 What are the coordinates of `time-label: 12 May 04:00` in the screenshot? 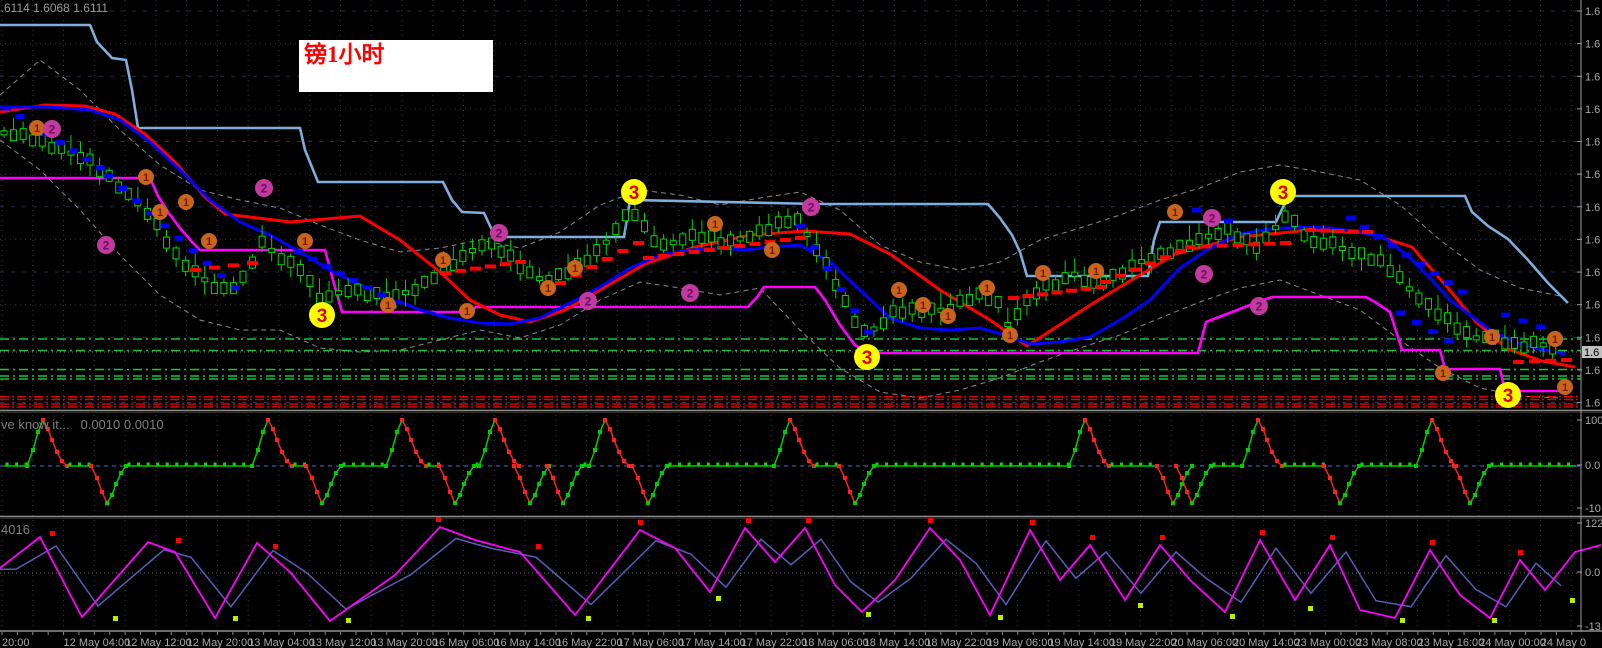 It's located at (97, 642).